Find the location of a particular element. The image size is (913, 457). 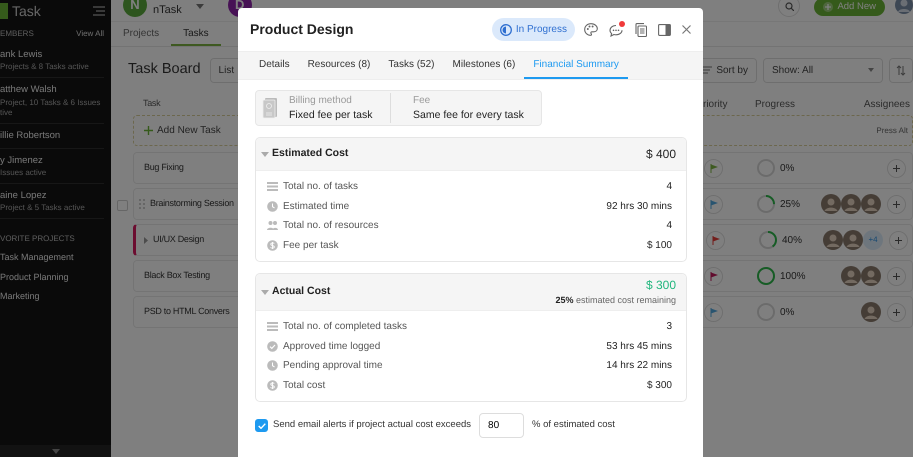

team-name: nTask is located at coordinates (167, 10).